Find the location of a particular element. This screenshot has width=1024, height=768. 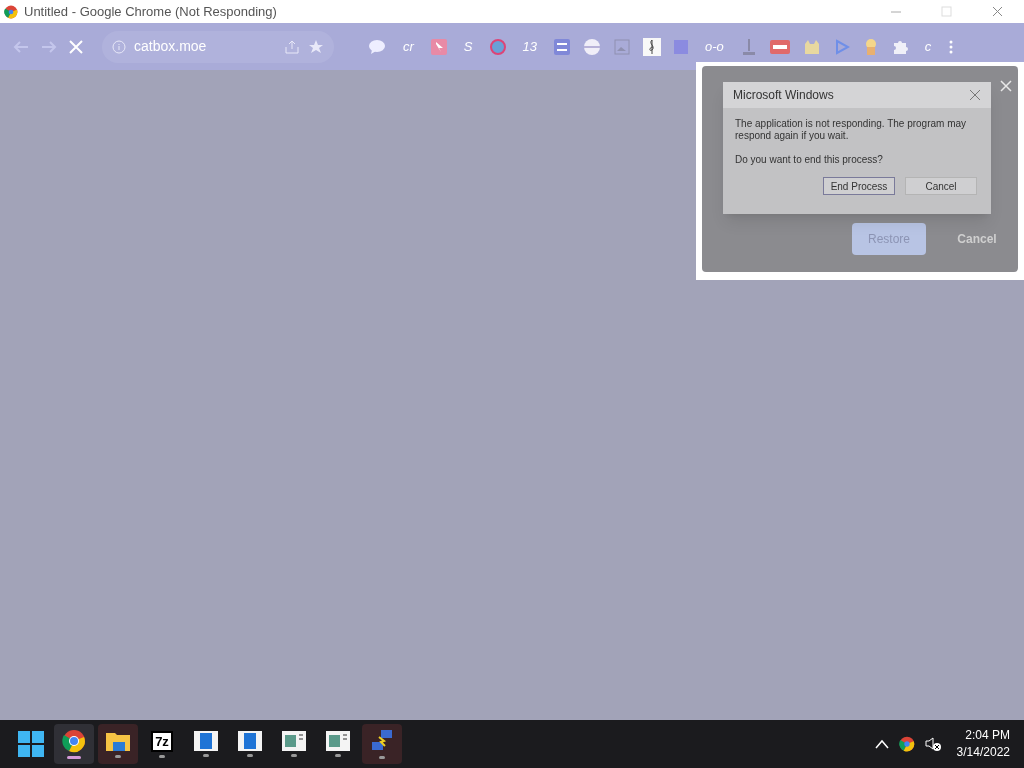

square-icon is located at coordinates (681, 46).